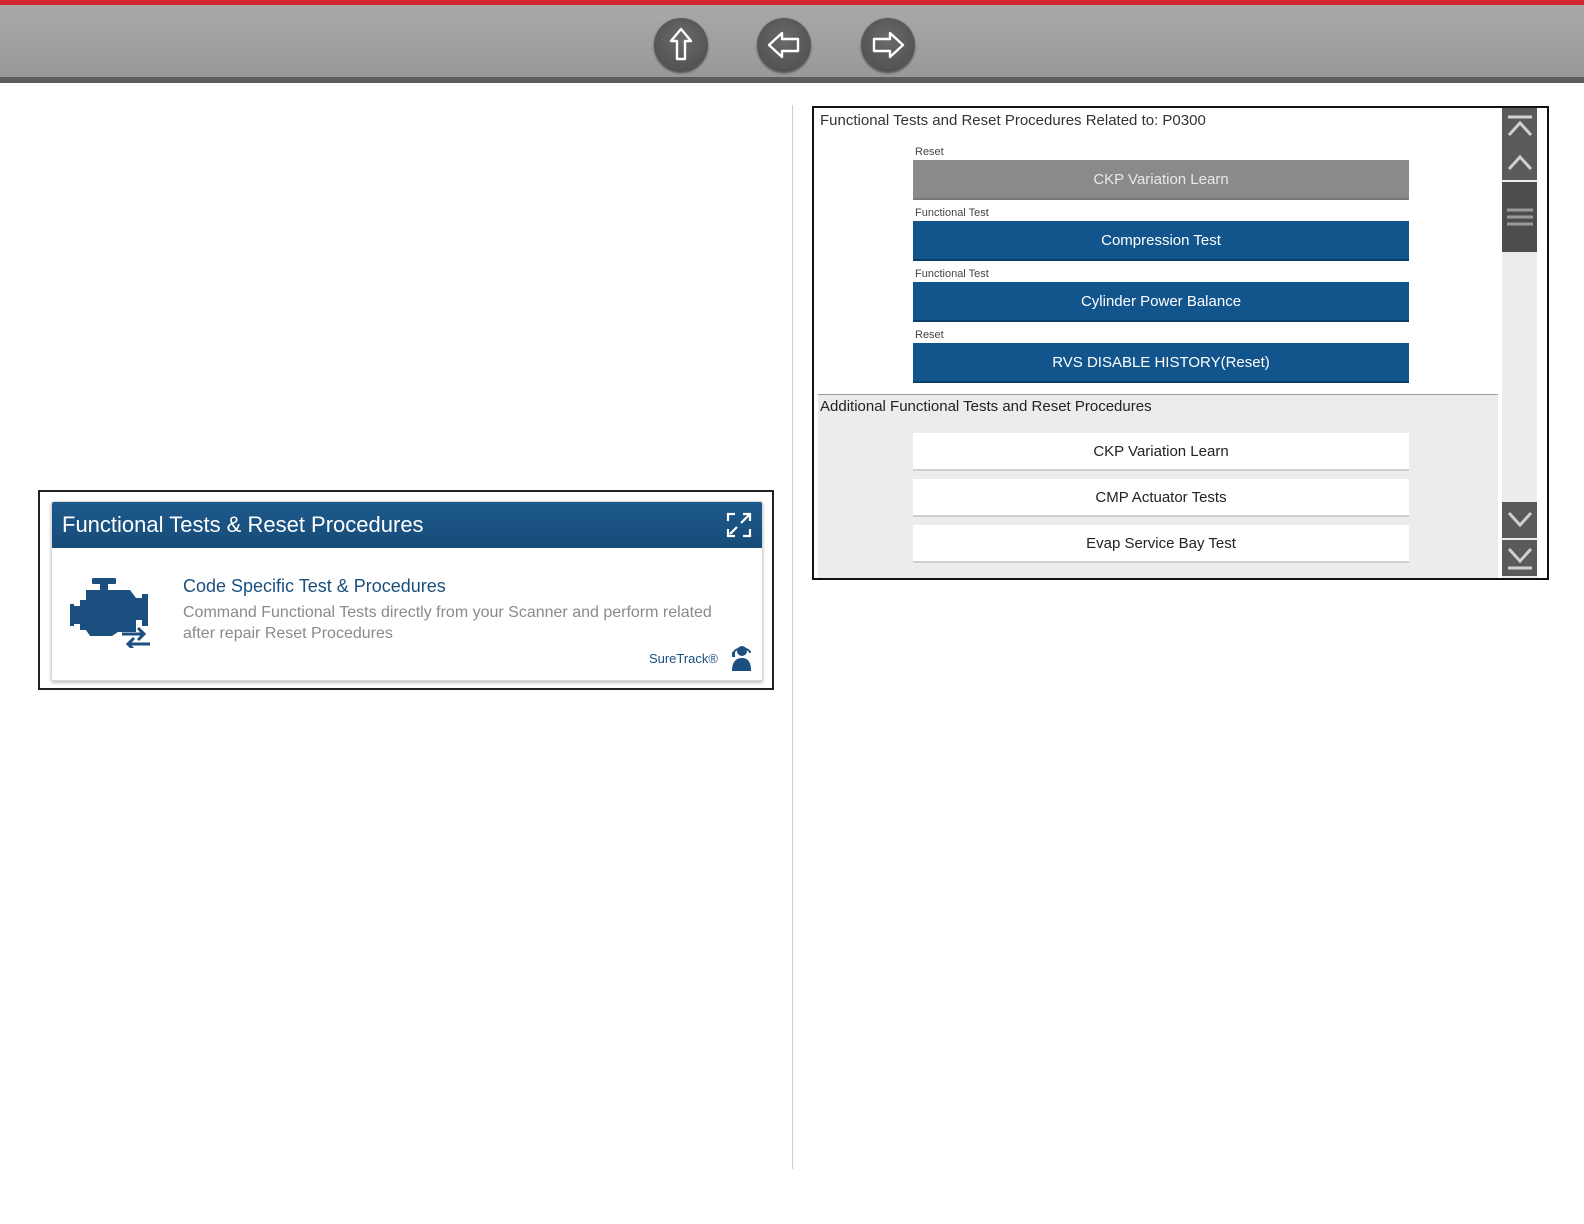 This screenshot has width=1584, height=1224. What do you see at coordinates (1161, 302) in the screenshot?
I see `cylinder-power-balance-button: Cylinder Power Balance` at bounding box center [1161, 302].